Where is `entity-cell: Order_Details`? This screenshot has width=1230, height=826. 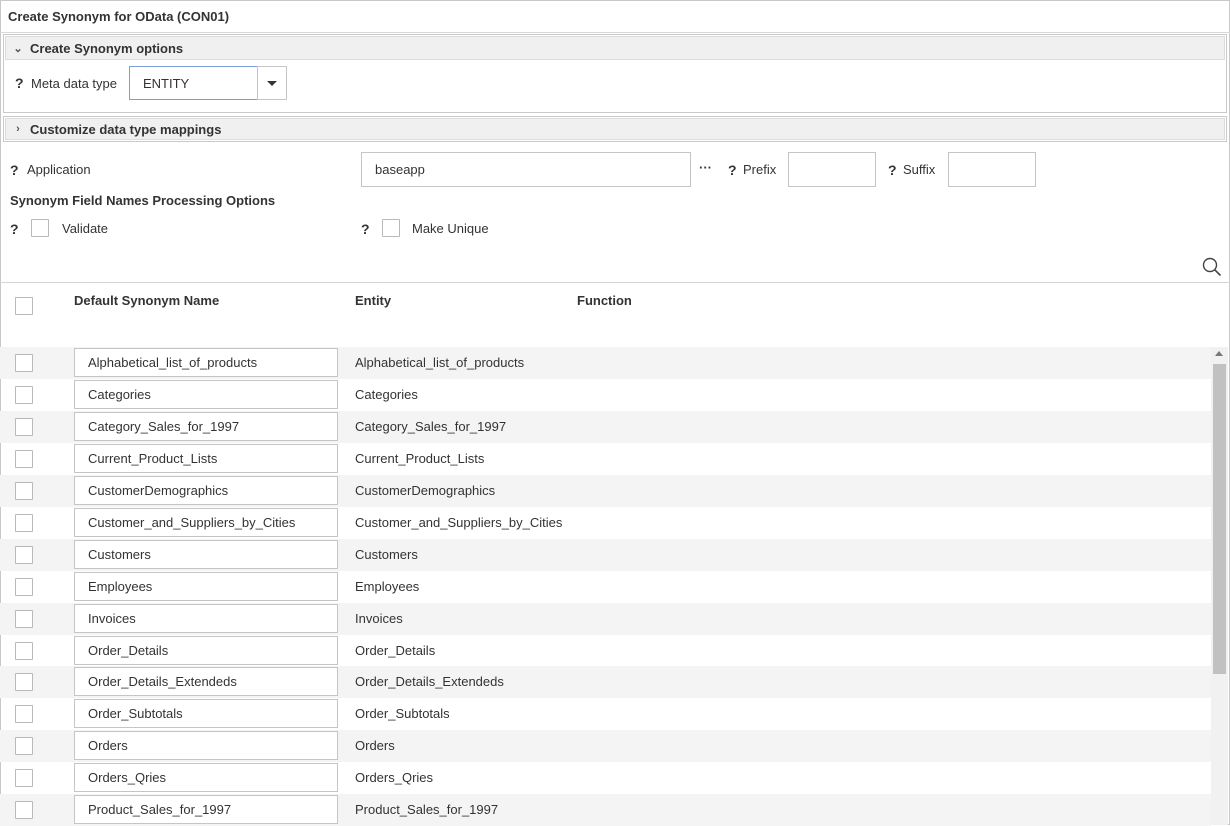
entity-cell: Order_Details is located at coordinates (395, 650).